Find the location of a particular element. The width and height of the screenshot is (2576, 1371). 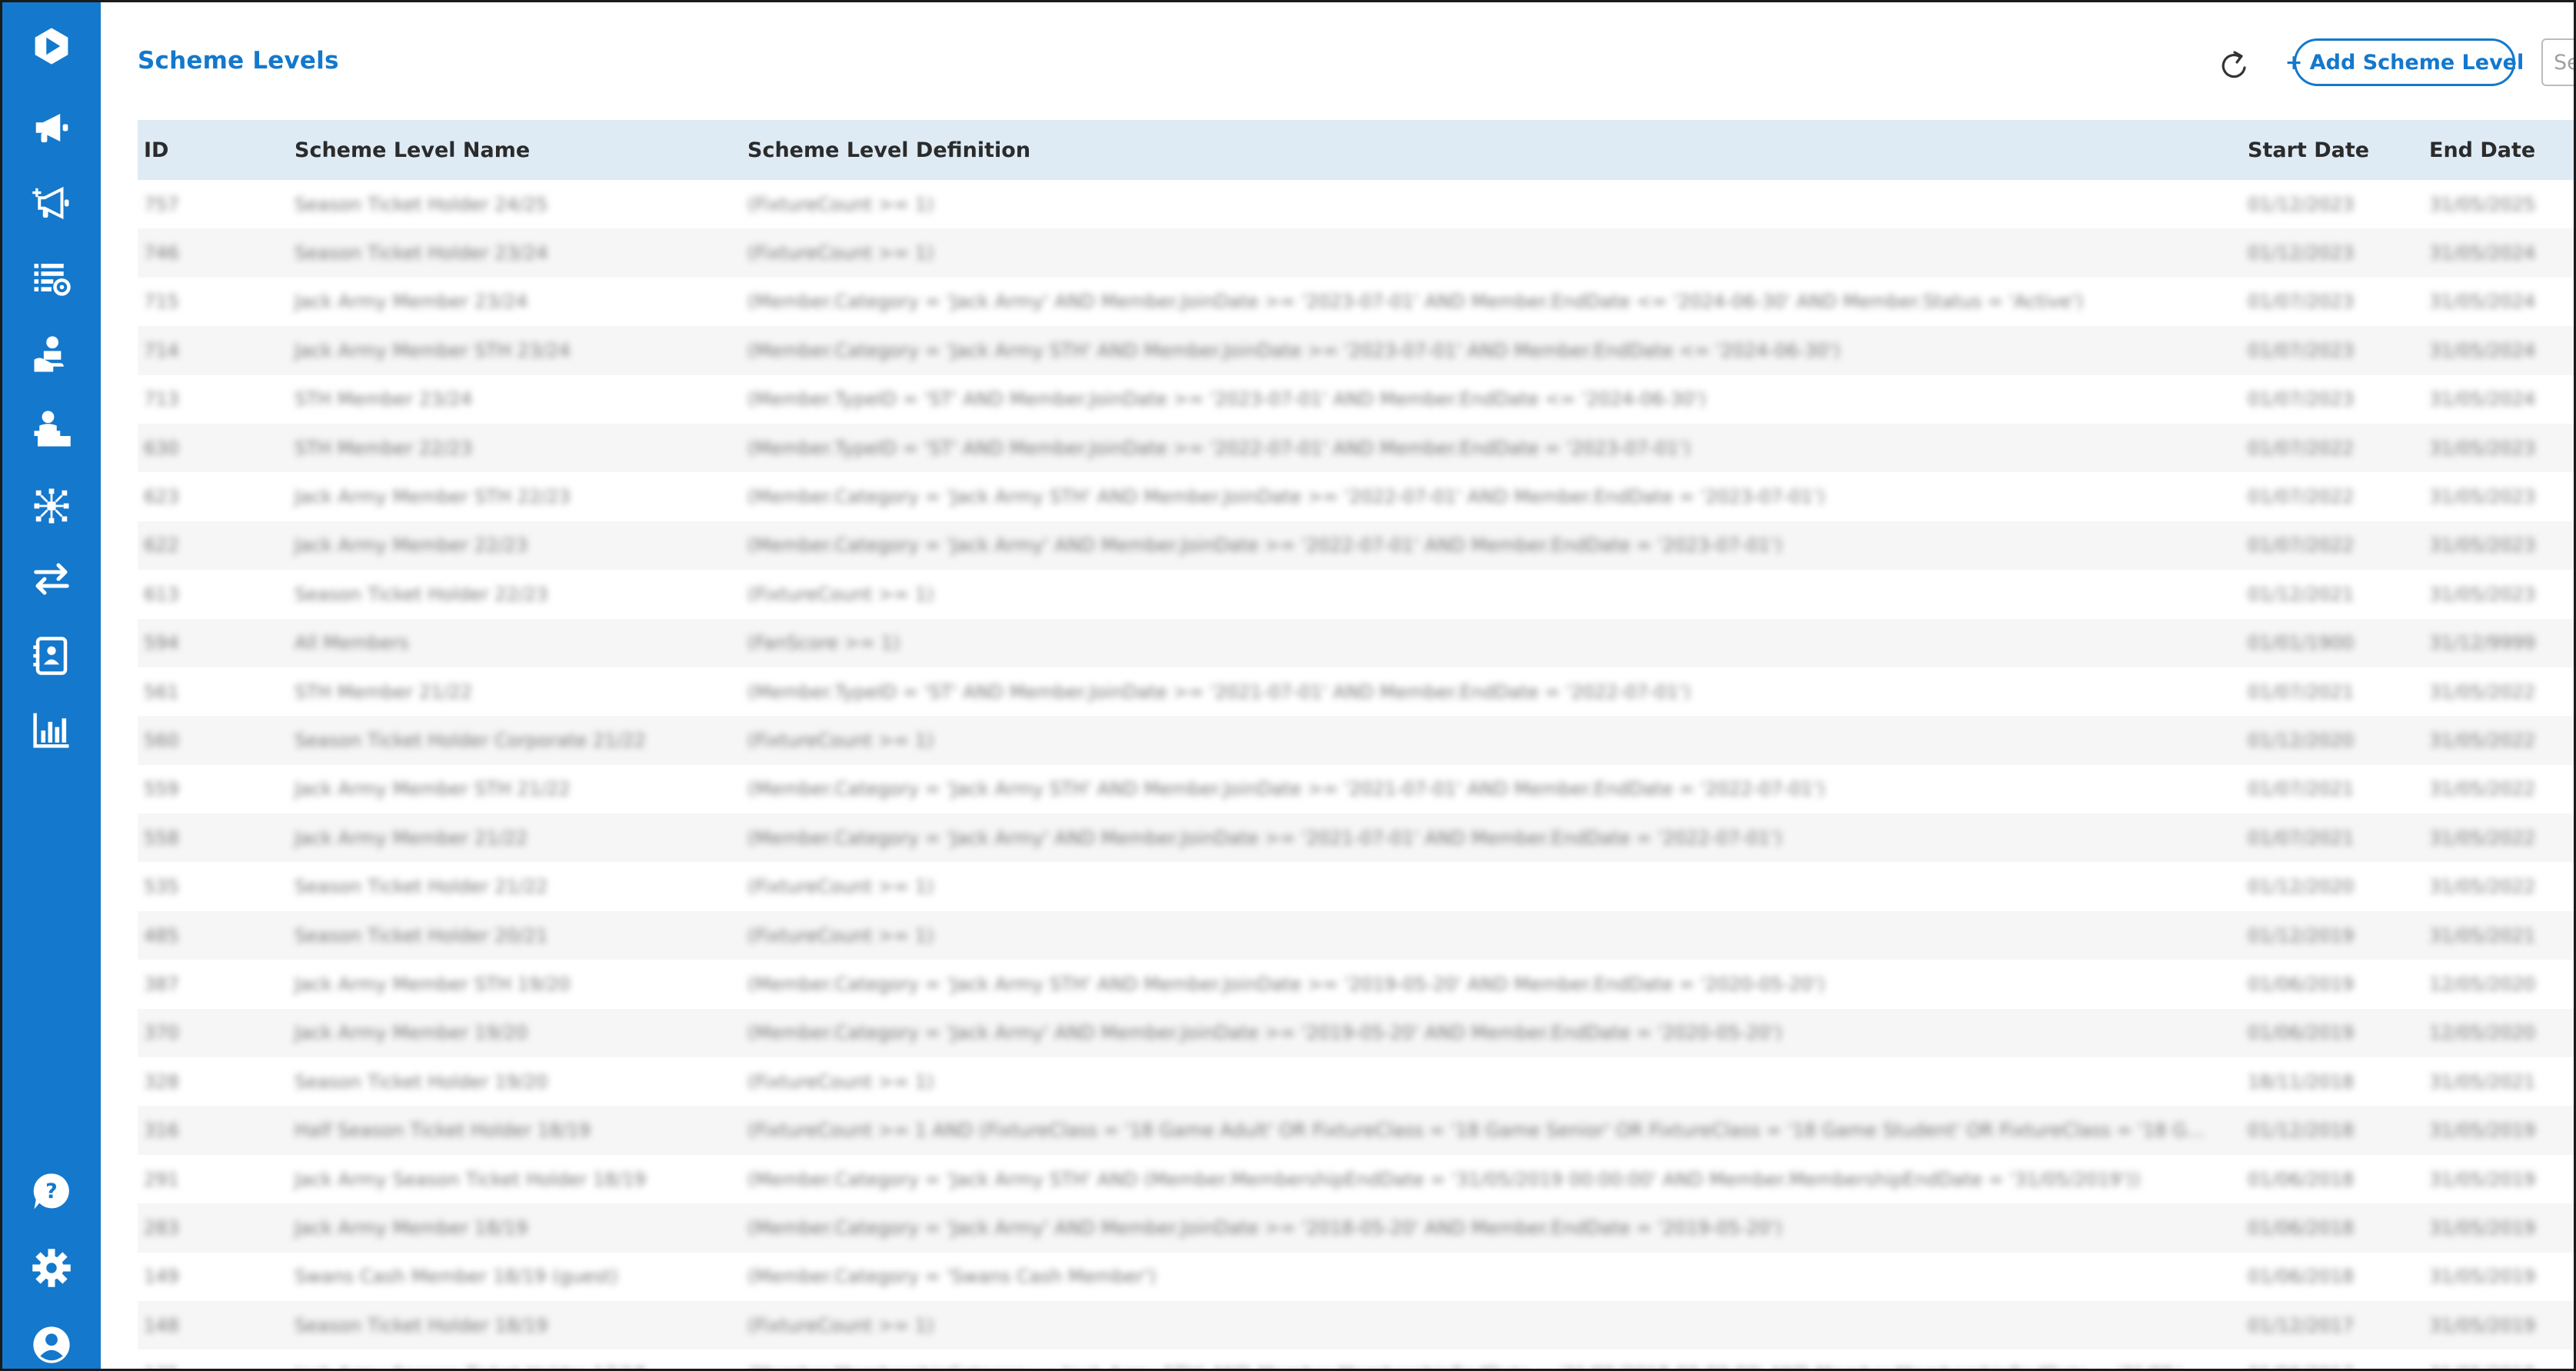

cell-definition: (FixtureCount >= 1) is located at coordinates (841, 1081).